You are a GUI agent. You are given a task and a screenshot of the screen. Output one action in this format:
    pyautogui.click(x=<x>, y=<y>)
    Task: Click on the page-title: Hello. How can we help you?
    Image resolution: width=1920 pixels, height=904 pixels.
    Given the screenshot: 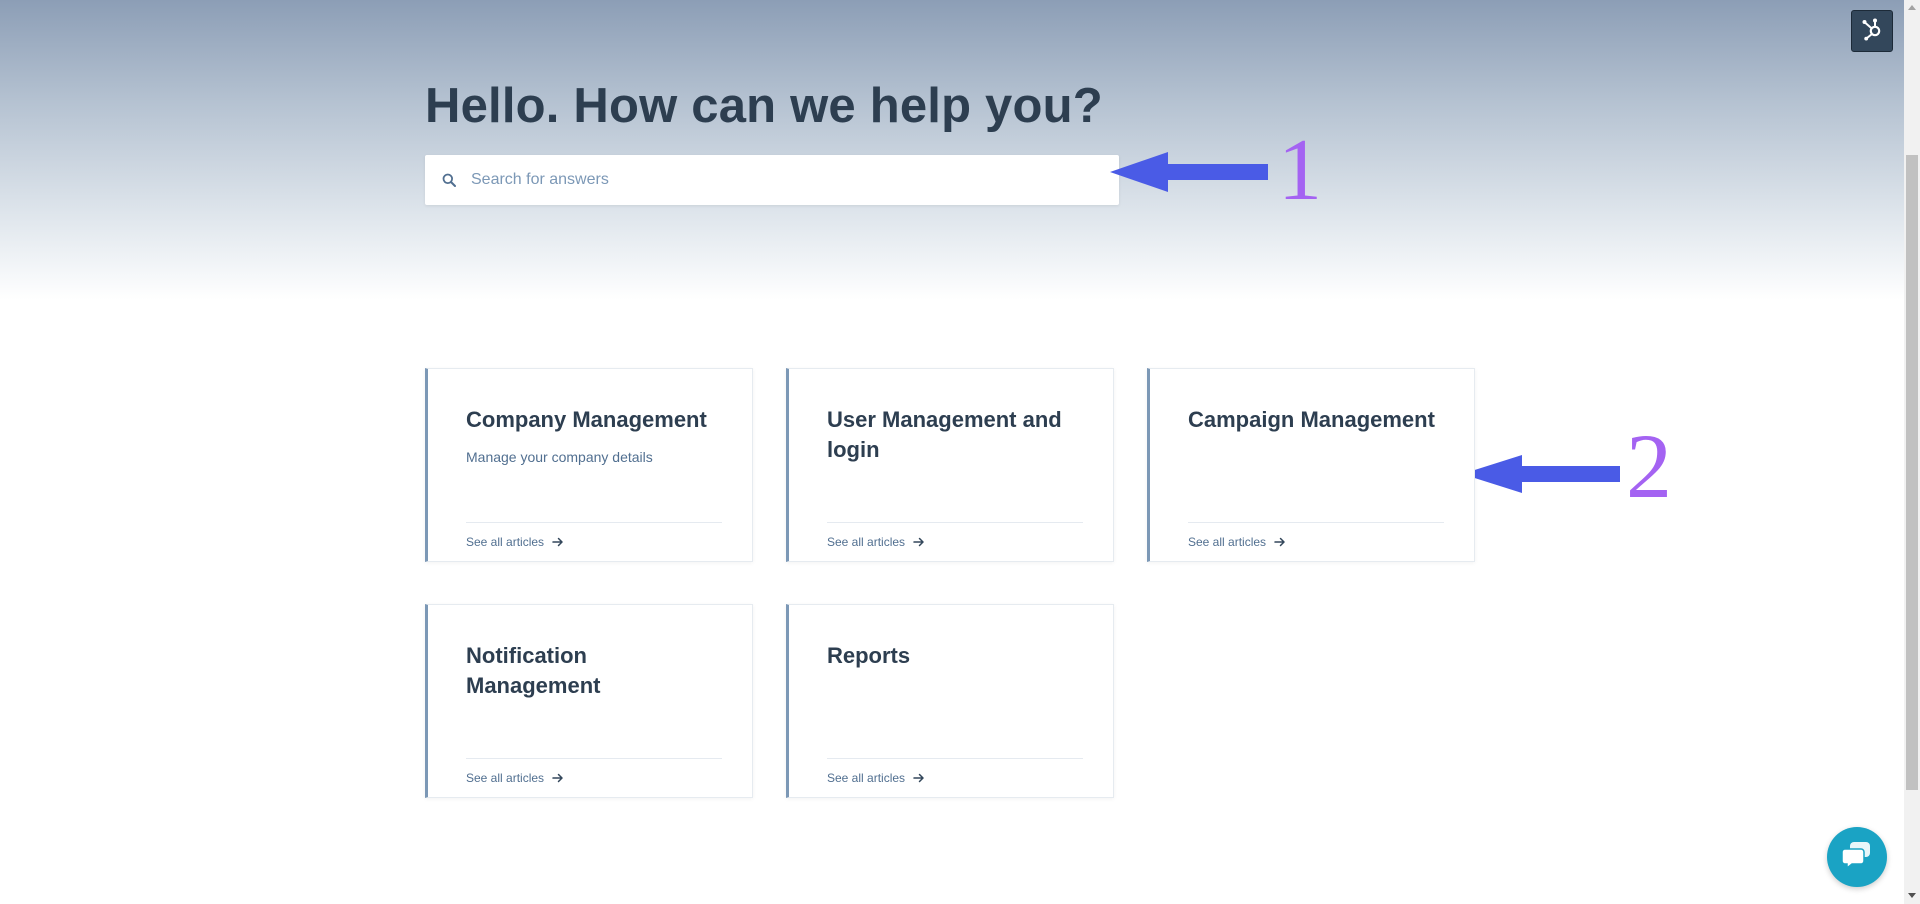 What is the action you would take?
    pyautogui.click(x=764, y=106)
    